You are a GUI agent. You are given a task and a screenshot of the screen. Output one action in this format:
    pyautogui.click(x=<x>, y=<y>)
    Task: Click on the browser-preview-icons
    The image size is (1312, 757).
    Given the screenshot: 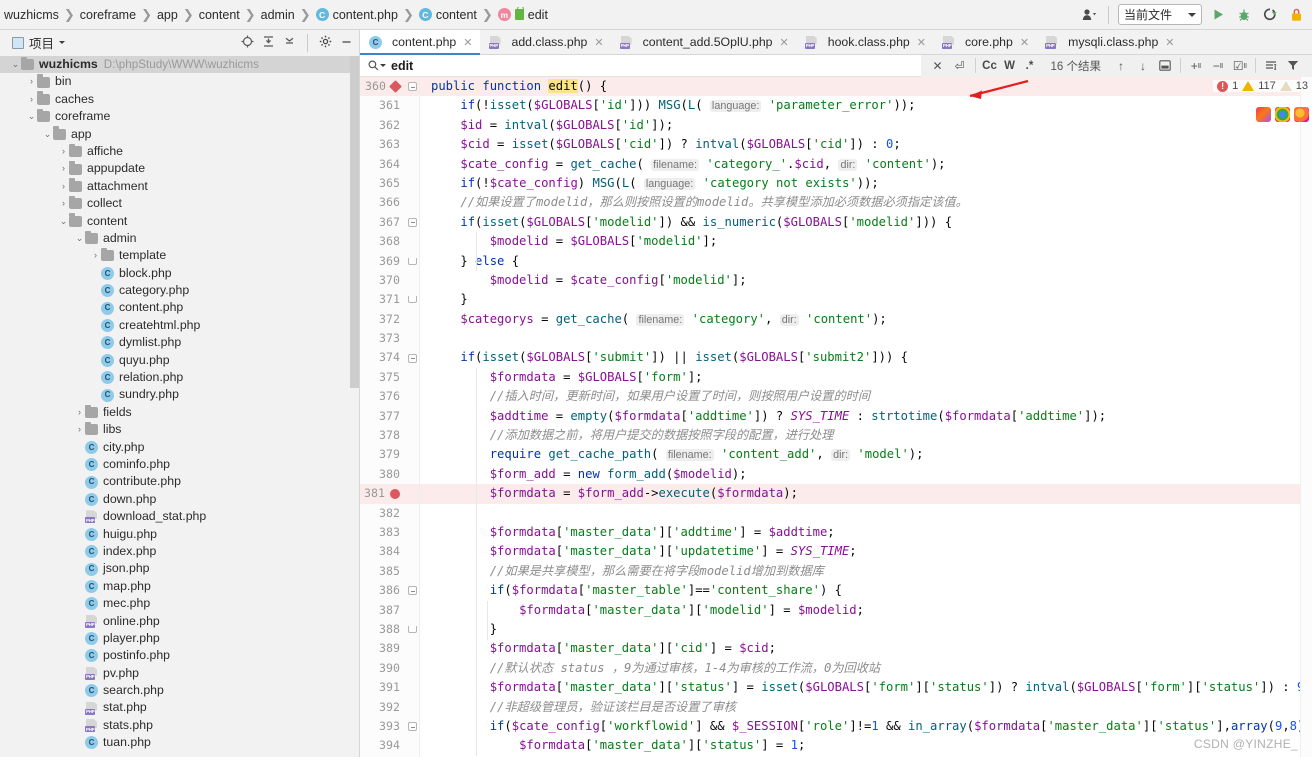 What is the action you would take?
    pyautogui.click(x=1282, y=114)
    